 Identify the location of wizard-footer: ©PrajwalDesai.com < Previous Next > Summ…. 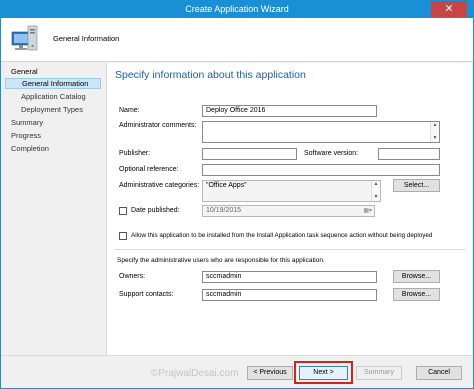
(237, 371).